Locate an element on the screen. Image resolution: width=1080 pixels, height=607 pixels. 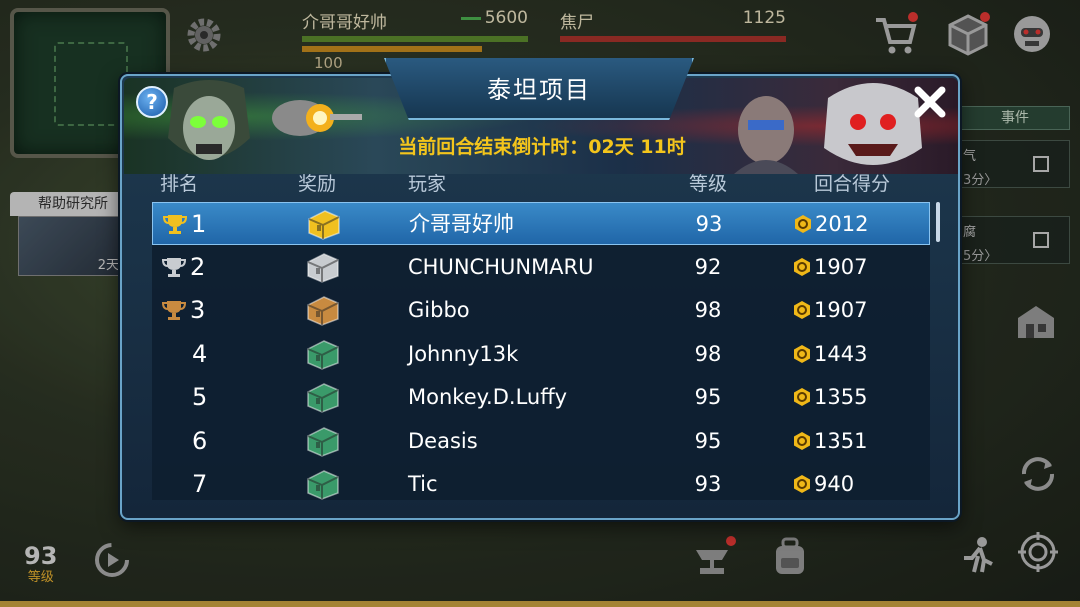
leaderboard-header: 排名 奖励 玩家 等级 回合得分 is located at coordinates (542, 184).